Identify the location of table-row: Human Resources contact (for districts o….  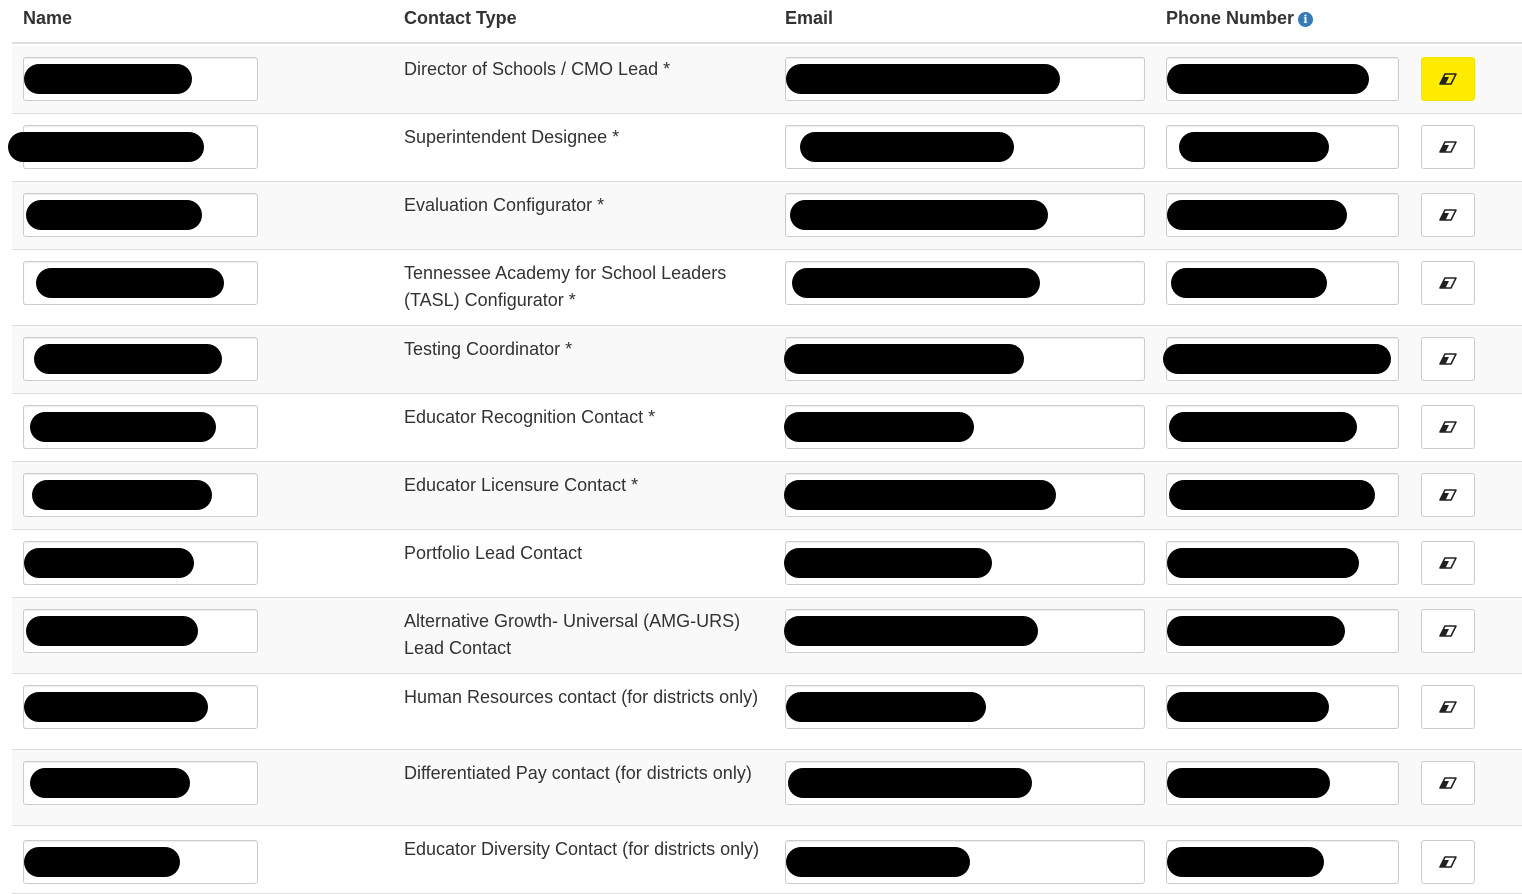
(767, 712).